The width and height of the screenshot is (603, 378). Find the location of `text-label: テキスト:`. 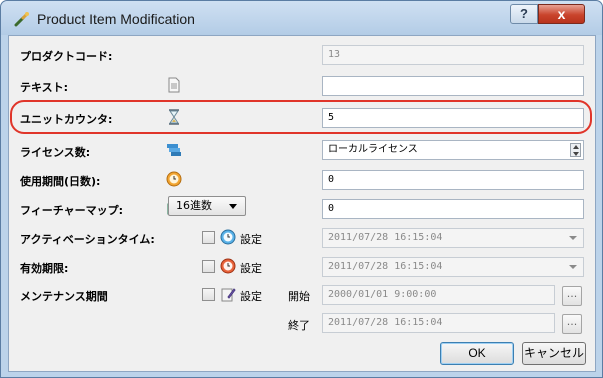

text-label: テキスト: is located at coordinates (44, 87).